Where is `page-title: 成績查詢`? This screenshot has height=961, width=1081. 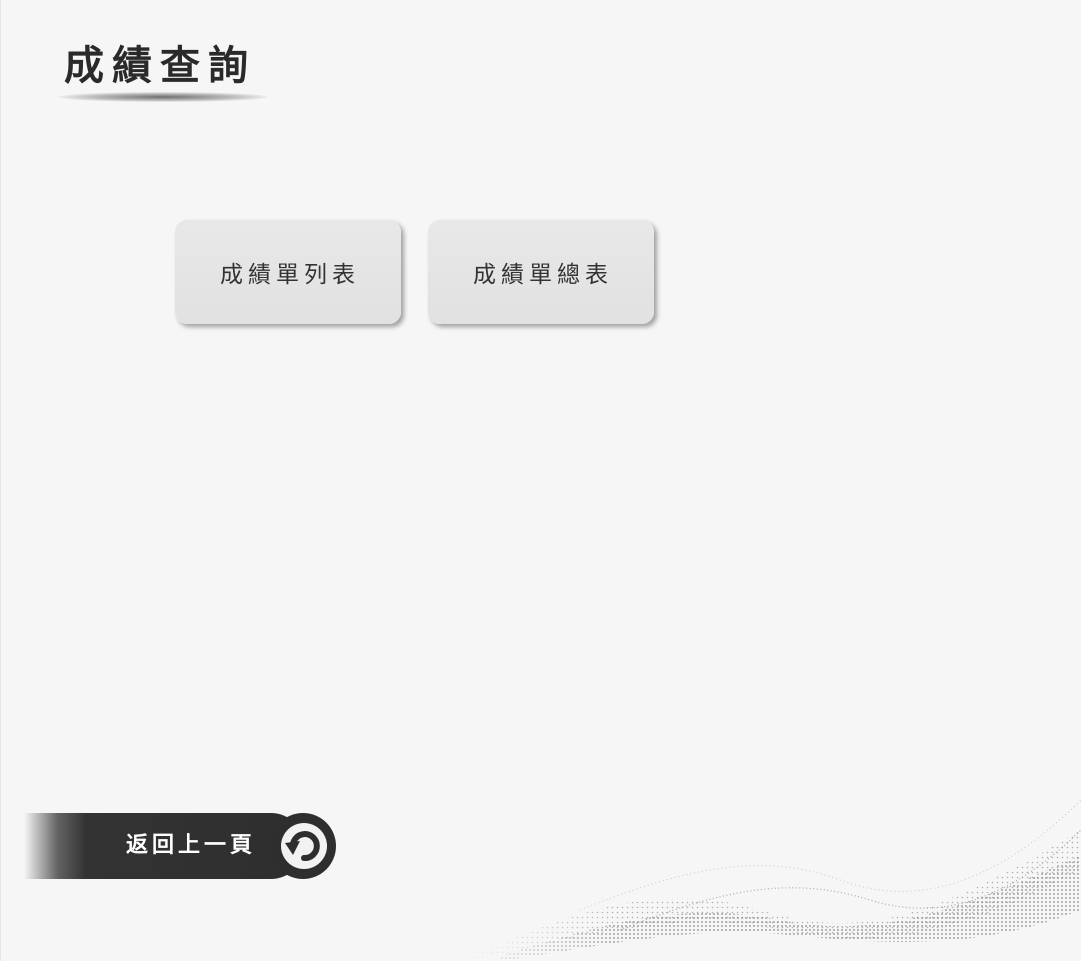 page-title: 成績查詢 is located at coordinates (160, 66).